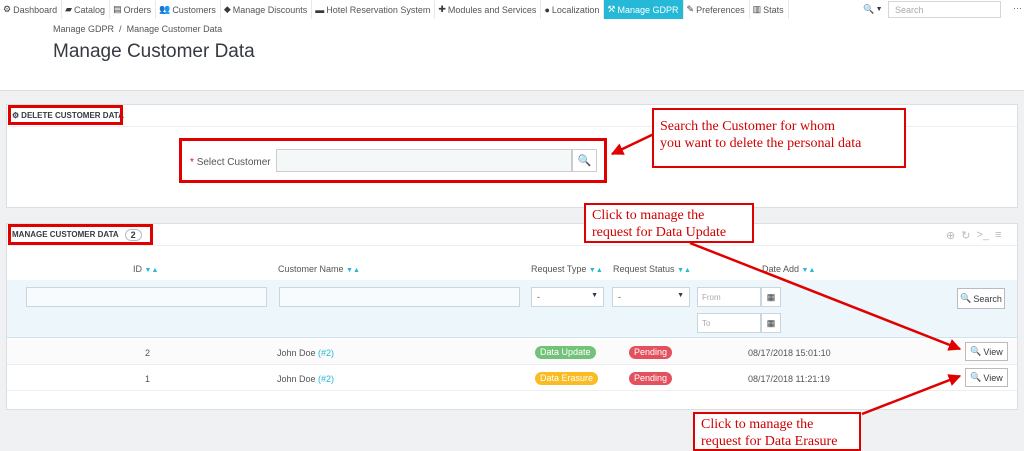  What do you see at coordinates (769, 441) in the screenshot?
I see `callout-line: request for Data Erasure` at bounding box center [769, 441].